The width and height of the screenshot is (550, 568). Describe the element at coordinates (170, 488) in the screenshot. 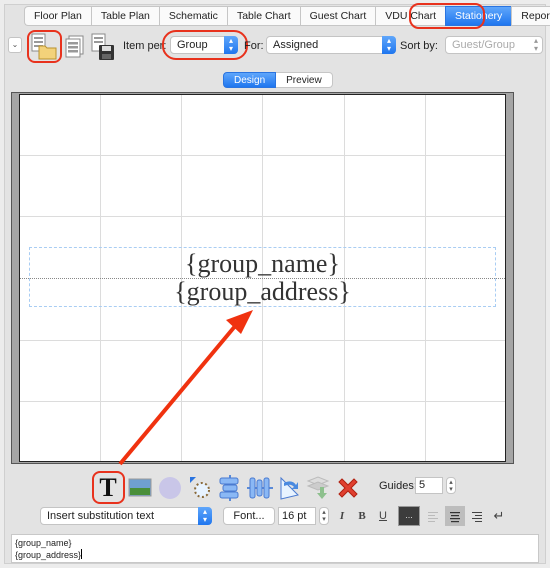

I see `circle-tool-icon` at that location.